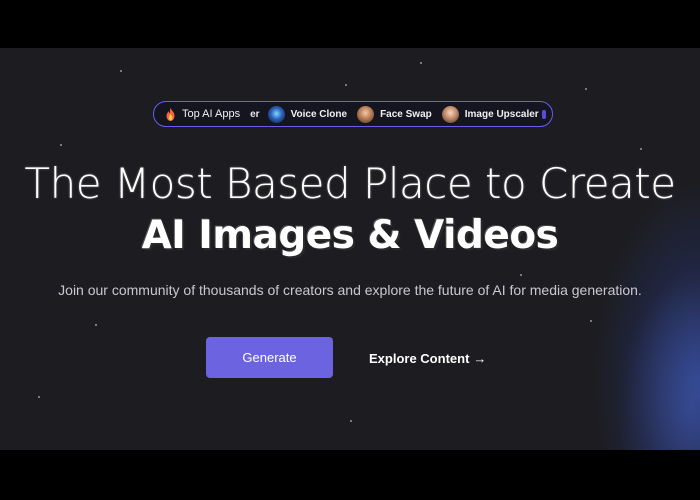 This screenshot has height=500, width=700. What do you see at coordinates (350, 24) in the screenshot?
I see `letterbox-top` at bounding box center [350, 24].